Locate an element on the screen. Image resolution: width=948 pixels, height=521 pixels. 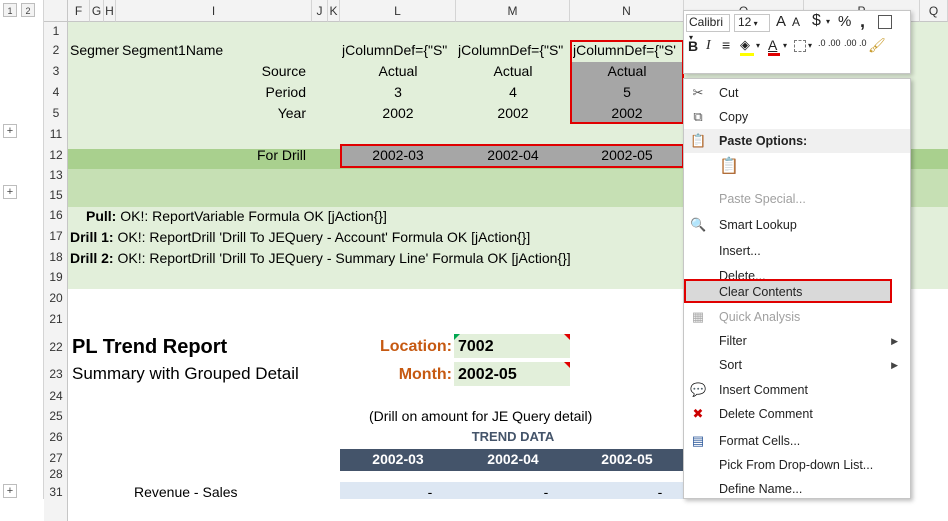
cell-M12: 2002-04 is located at coordinates (513, 155).